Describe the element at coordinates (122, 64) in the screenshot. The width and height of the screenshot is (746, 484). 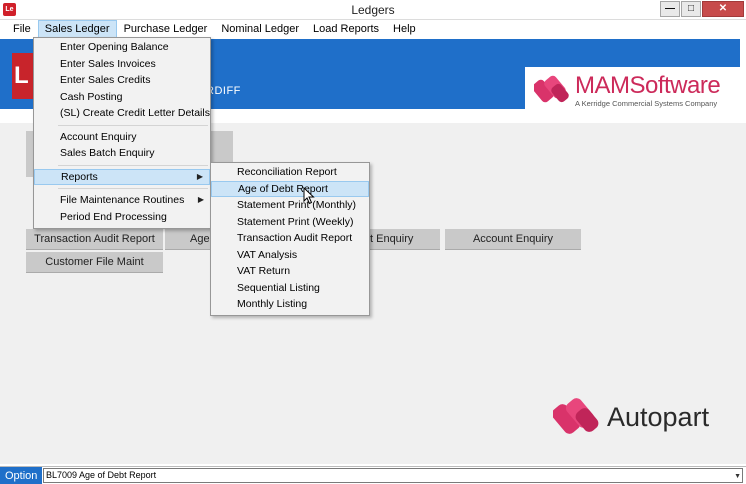
I see `menu-item-enter-sales-invoices: Enter Sales Invoices` at that location.